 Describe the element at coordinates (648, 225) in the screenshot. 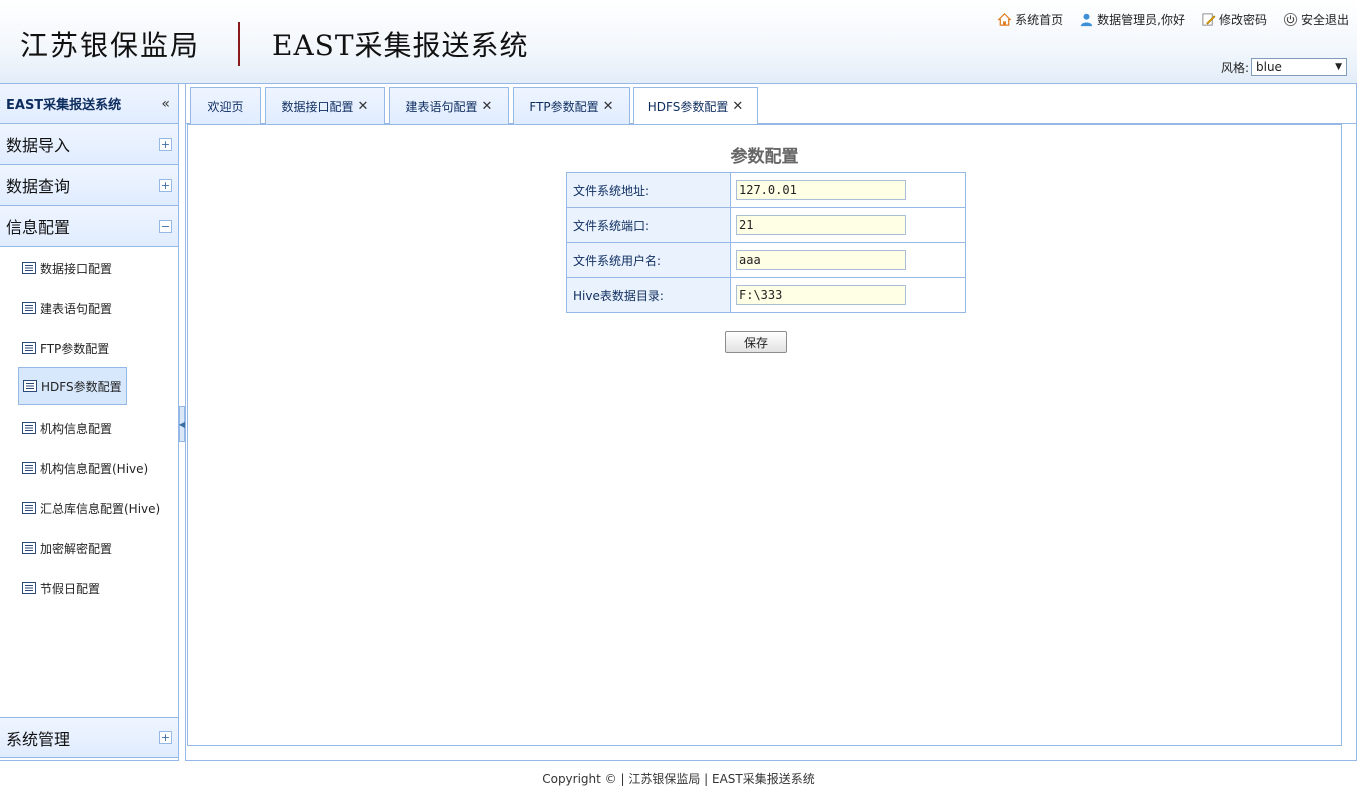

I see `field-label: 文件系统端口:` at that location.